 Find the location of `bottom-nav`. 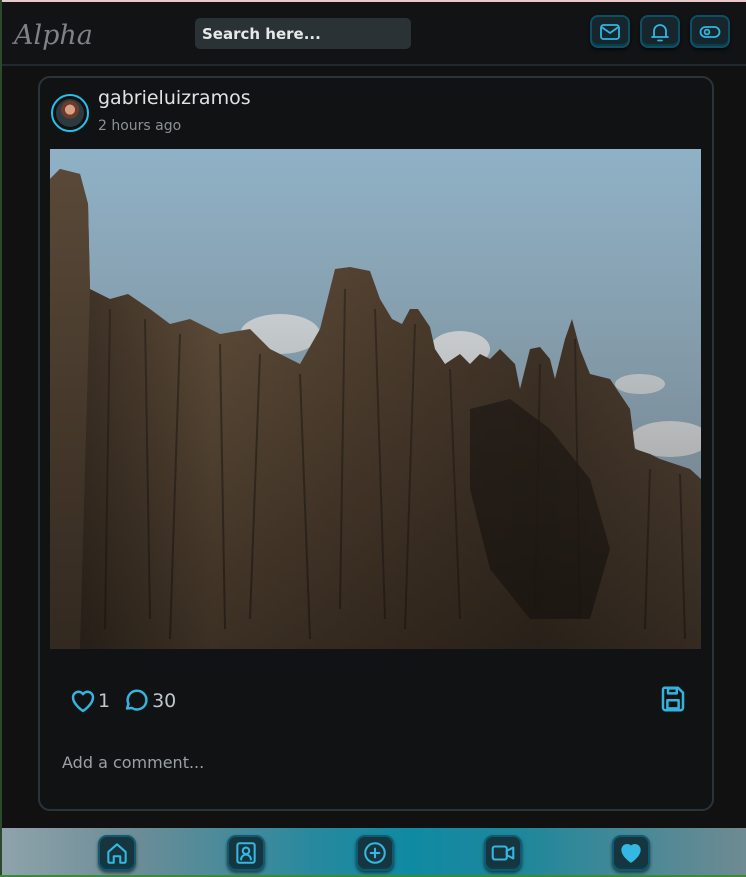

bottom-nav is located at coordinates (374, 852).